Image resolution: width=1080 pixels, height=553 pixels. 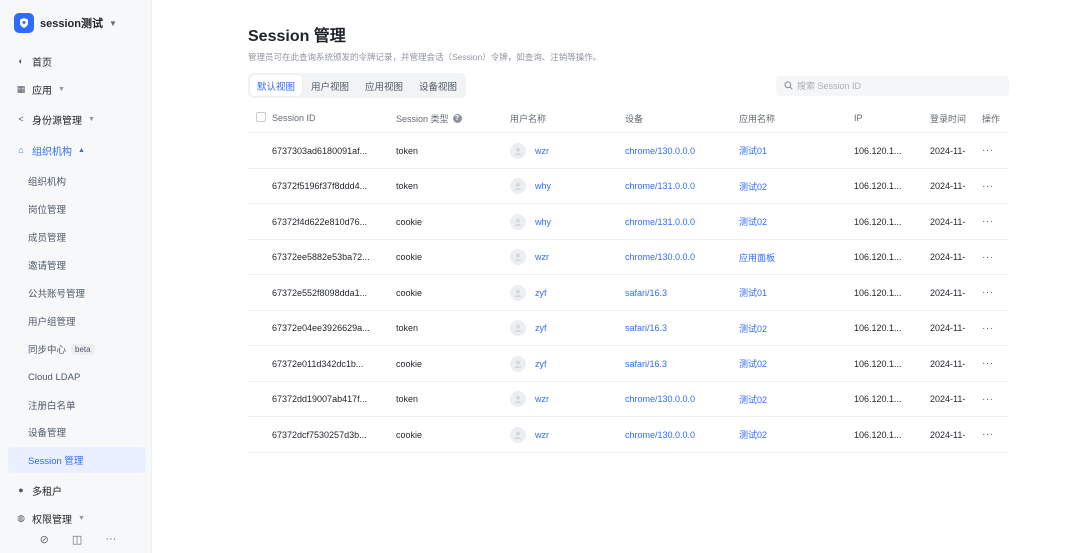 I want to click on chevron-down-icon: ▼, so click(x=91, y=119).